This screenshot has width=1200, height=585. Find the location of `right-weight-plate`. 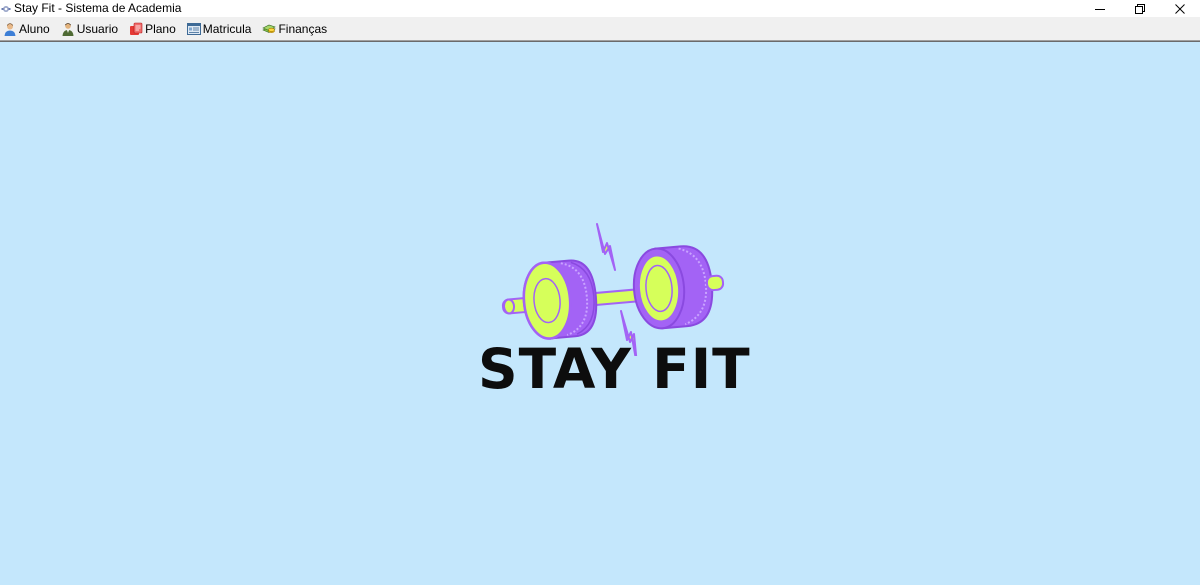

right-weight-plate is located at coordinates (673, 287).